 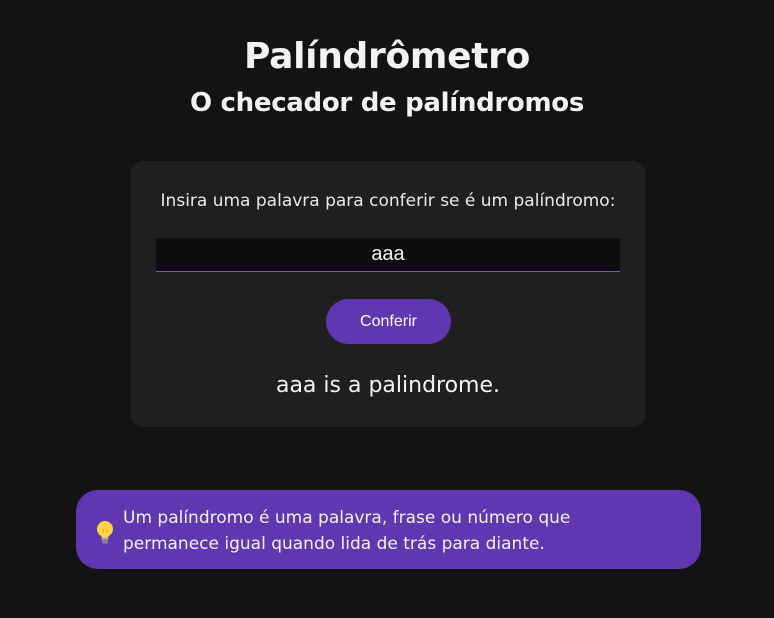 What do you see at coordinates (388, 321) in the screenshot?
I see `check-button: Conferir` at bounding box center [388, 321].